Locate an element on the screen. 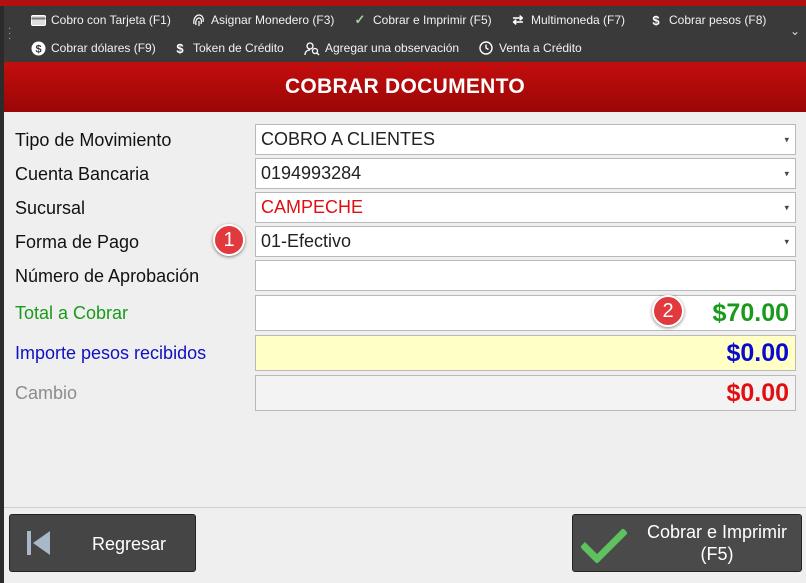 Image resolution: width=806 pixels, height=583 pixels. importe-recibido-input: $0.00 is located at coordinates (525, 353).